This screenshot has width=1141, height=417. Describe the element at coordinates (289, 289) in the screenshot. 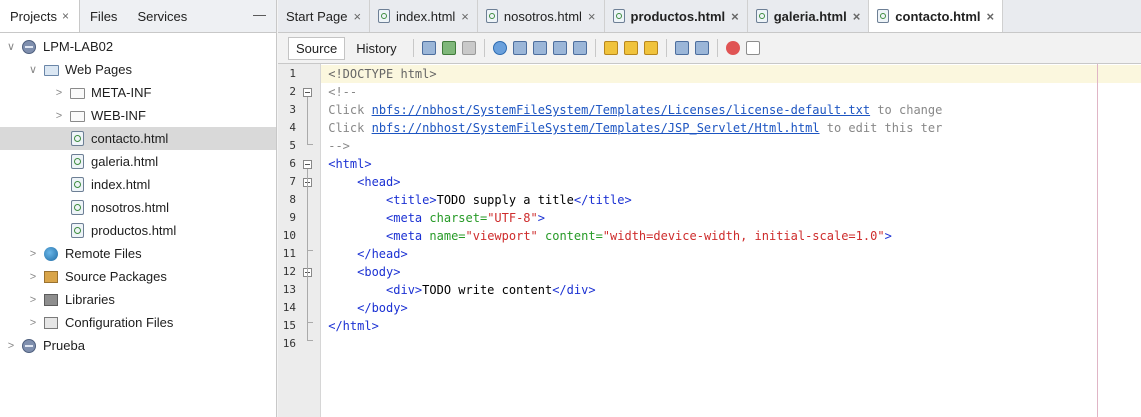

I see `line-number: 13` at that location.